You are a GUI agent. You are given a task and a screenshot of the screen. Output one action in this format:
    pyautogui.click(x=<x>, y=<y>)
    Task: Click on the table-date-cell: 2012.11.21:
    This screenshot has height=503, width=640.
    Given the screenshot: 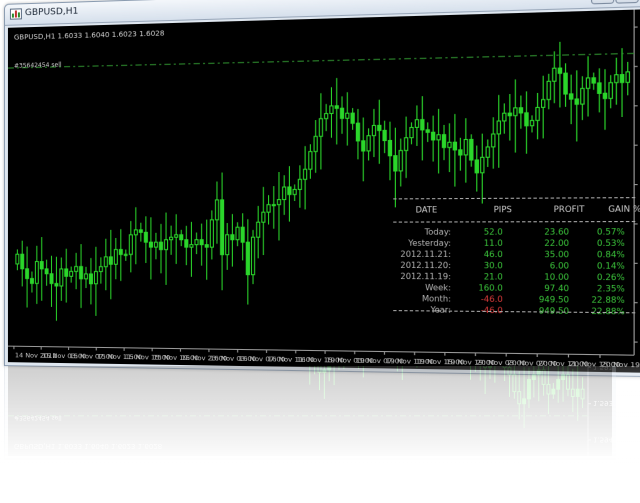 What is the action you would take?
    pyautogui.click(x=425, y=254)
    